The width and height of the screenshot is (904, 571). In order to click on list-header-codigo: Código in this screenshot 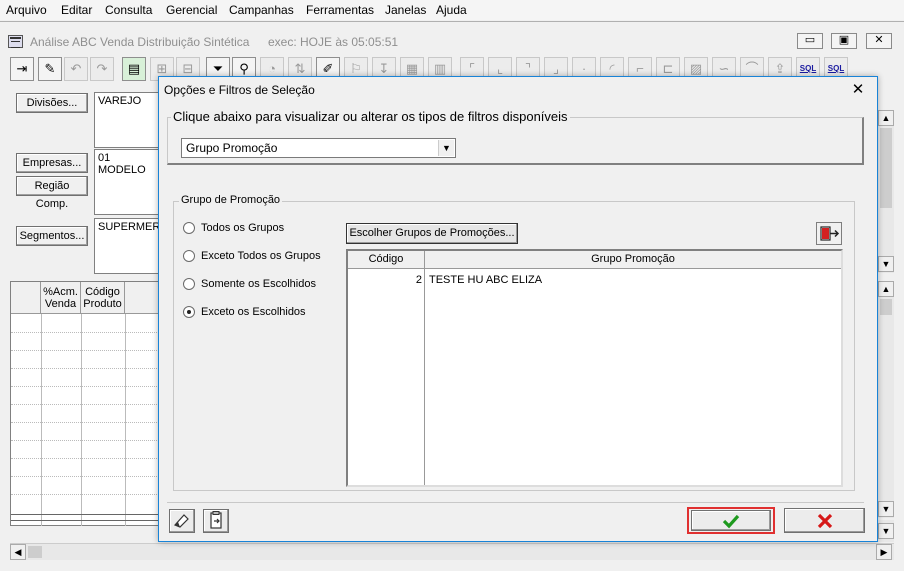, I will do `click(386, 260)`.